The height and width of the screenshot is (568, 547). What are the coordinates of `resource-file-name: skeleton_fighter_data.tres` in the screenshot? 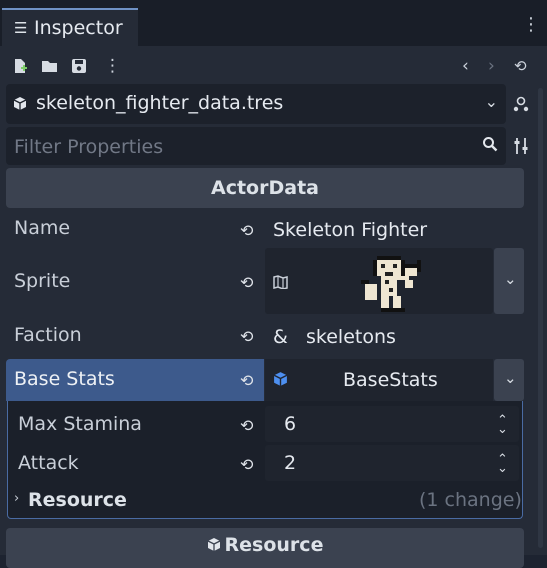 It's located at (160, 103).